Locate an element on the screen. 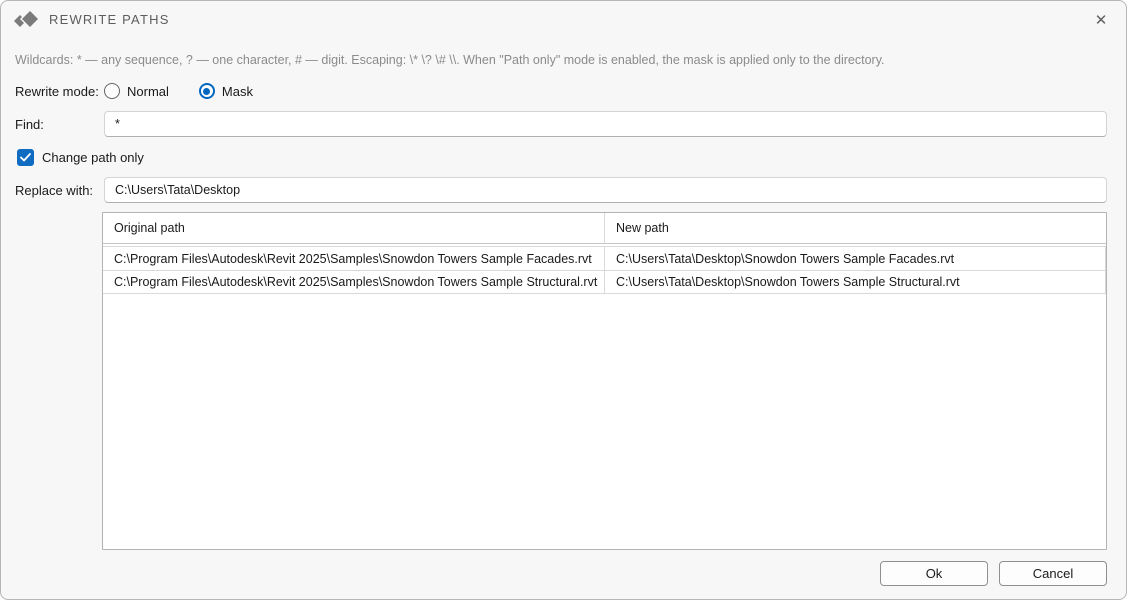 This screenshot has width=1127, height=600. title-bar: REWRITE PATHS is located at coordinates (563, 19).